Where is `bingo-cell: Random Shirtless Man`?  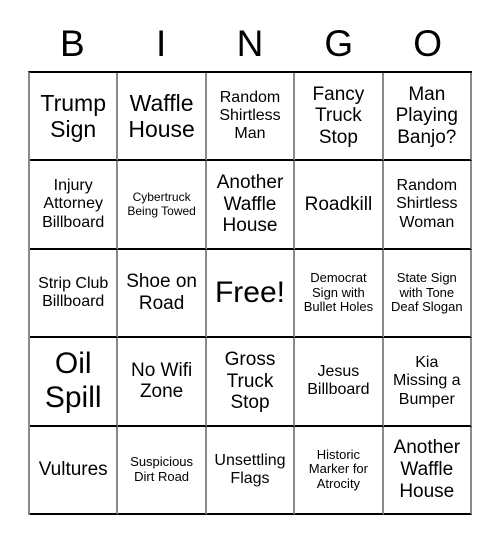 bingo-cell: Random Shirtless Man is located at coordinates (251, 117).